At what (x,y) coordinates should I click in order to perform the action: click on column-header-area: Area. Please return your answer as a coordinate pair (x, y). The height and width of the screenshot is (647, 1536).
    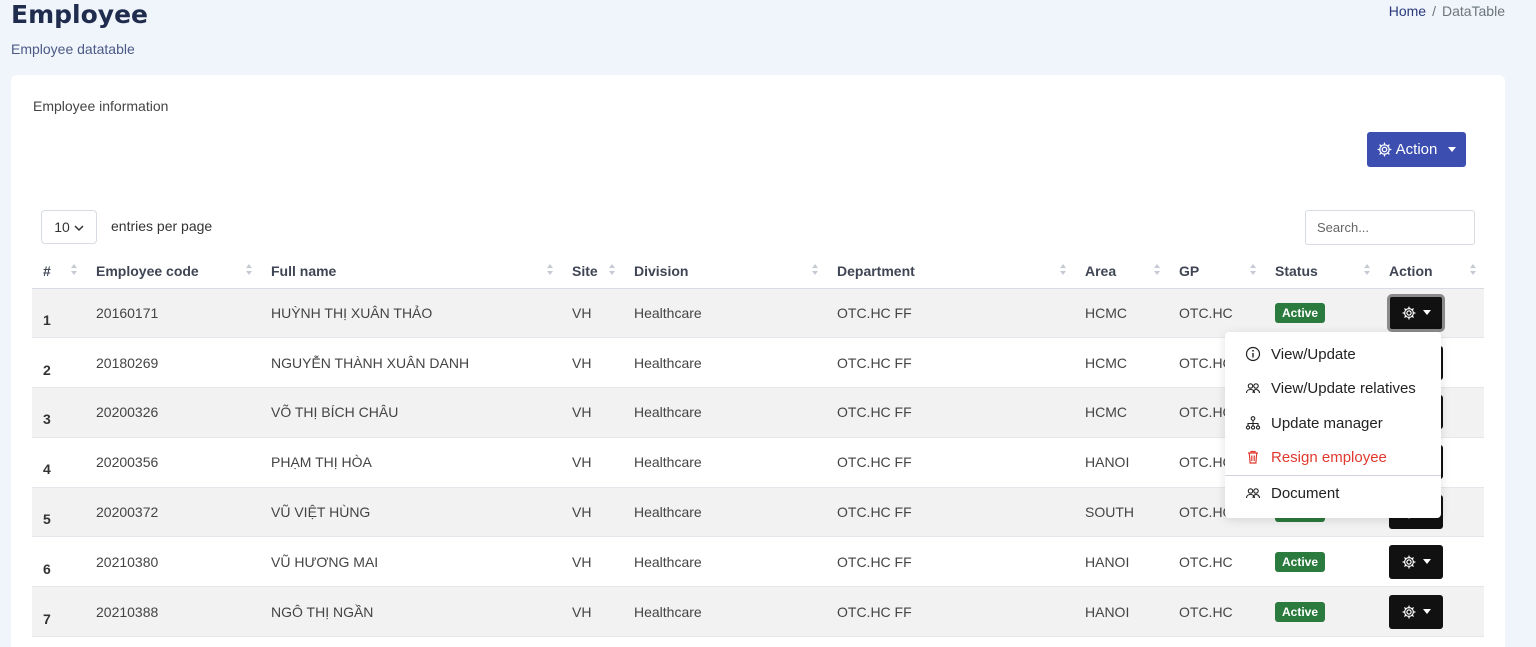
    Looking at the image, I should click on (1121, 271).